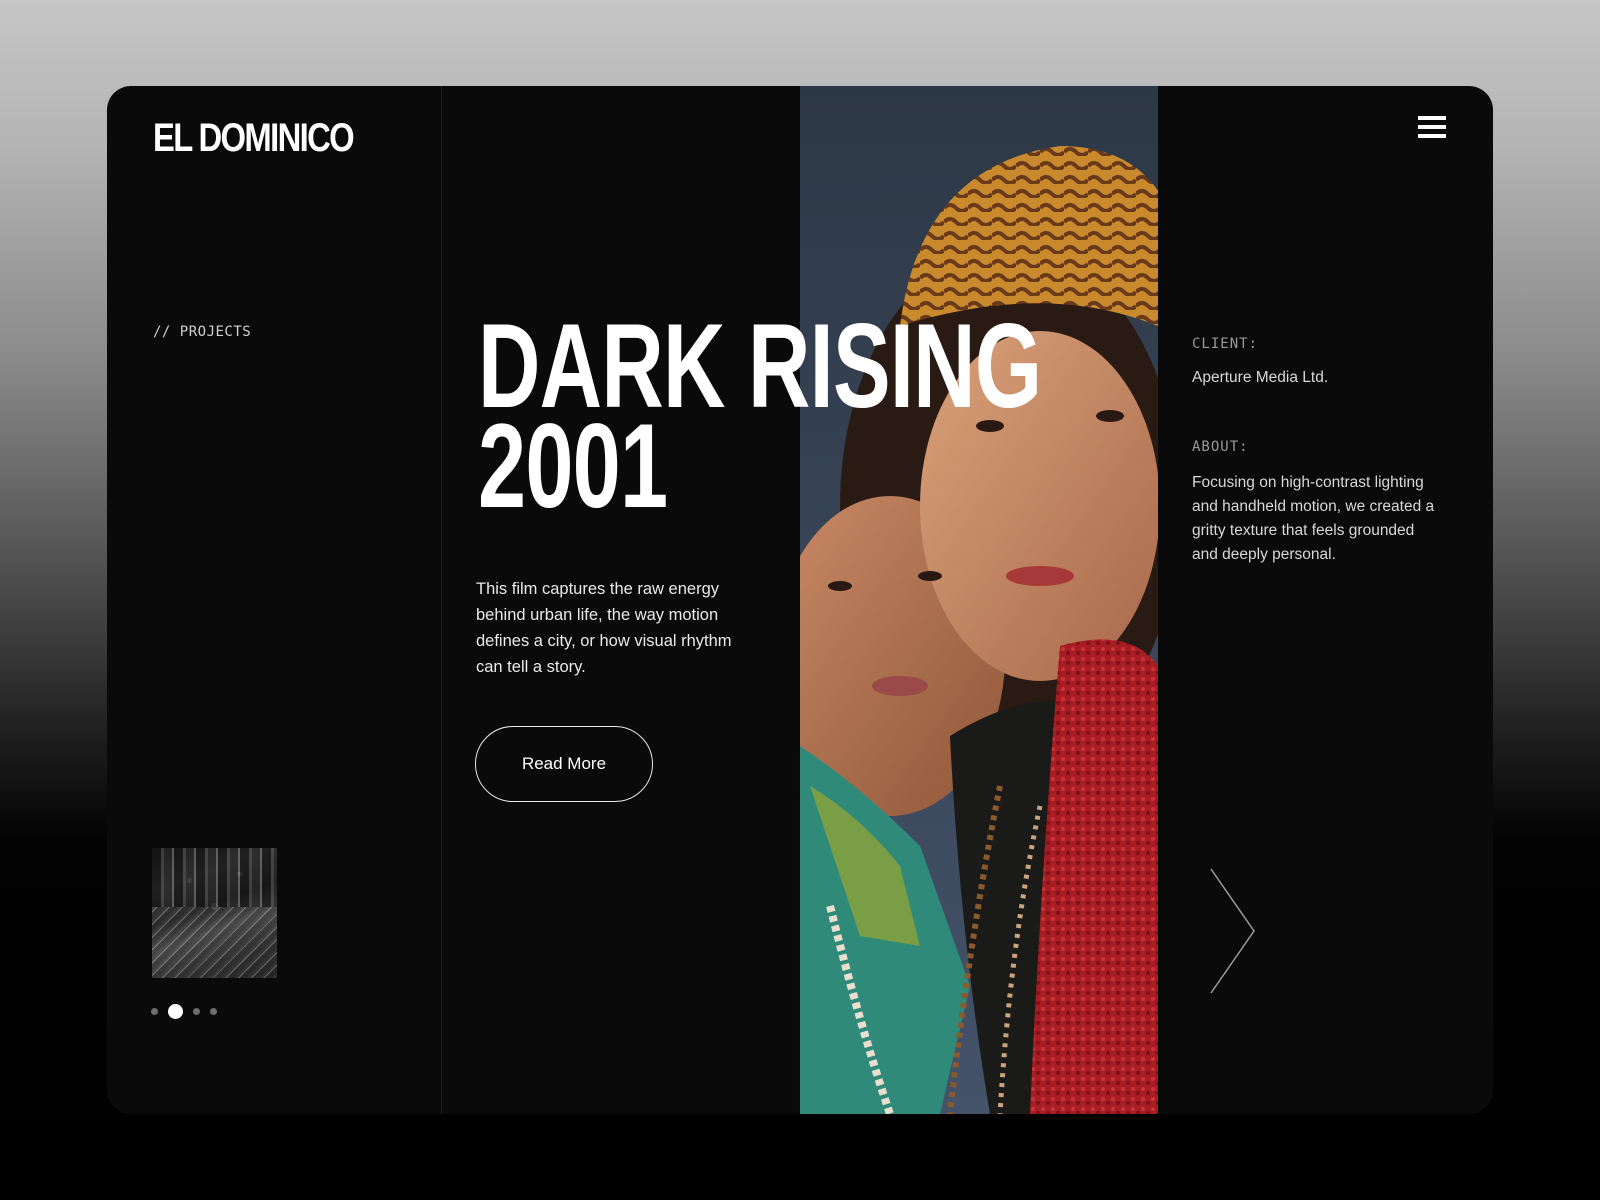  Describe the element at coordinates (184, 1011) in the screenshot. I see `pagination-dots` at that location.